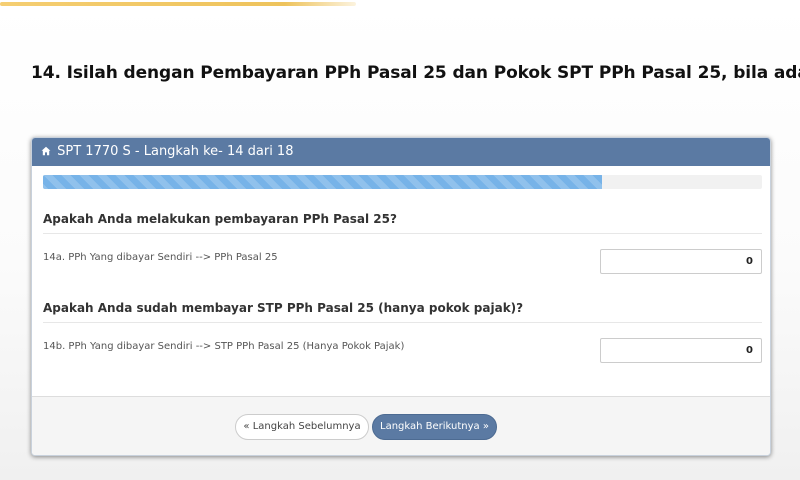 The height and width of the screenshot is (480, 800). What do you see at coordinates (681, 261) in the screenshot?
I see `pph25-amount-input` at bounding box center [681, 261].